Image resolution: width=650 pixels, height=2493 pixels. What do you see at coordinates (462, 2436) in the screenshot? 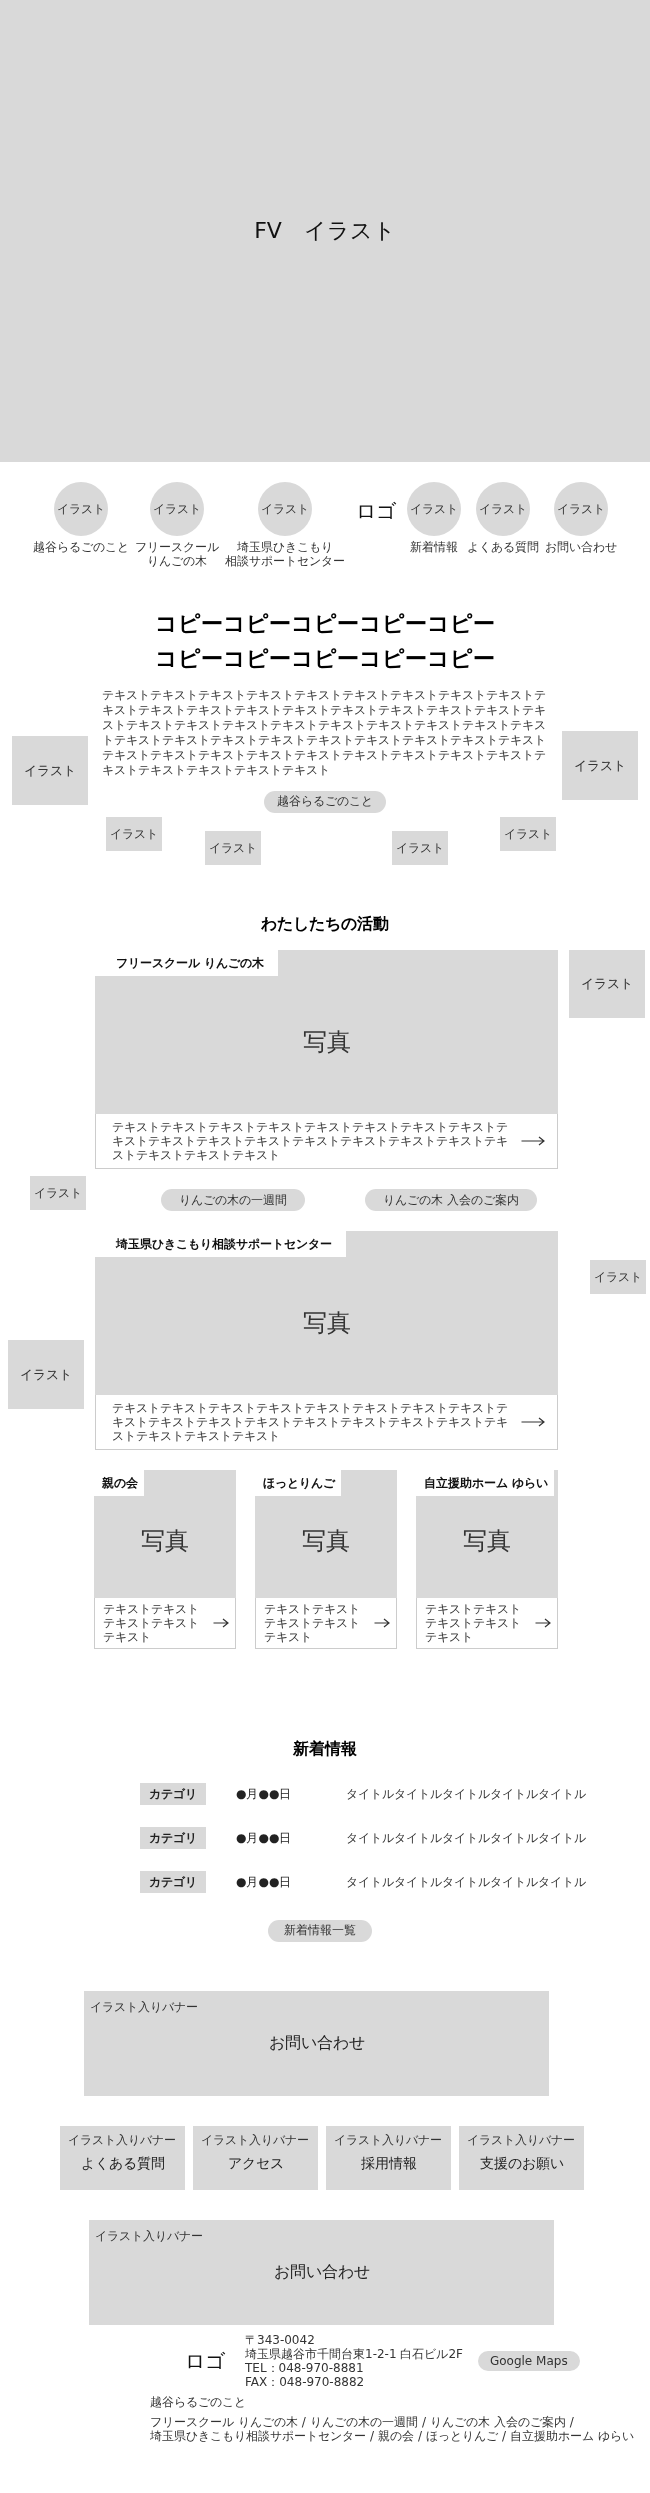
I see `footer-link: ほっとりんご` at bounding box center [462, 2436].